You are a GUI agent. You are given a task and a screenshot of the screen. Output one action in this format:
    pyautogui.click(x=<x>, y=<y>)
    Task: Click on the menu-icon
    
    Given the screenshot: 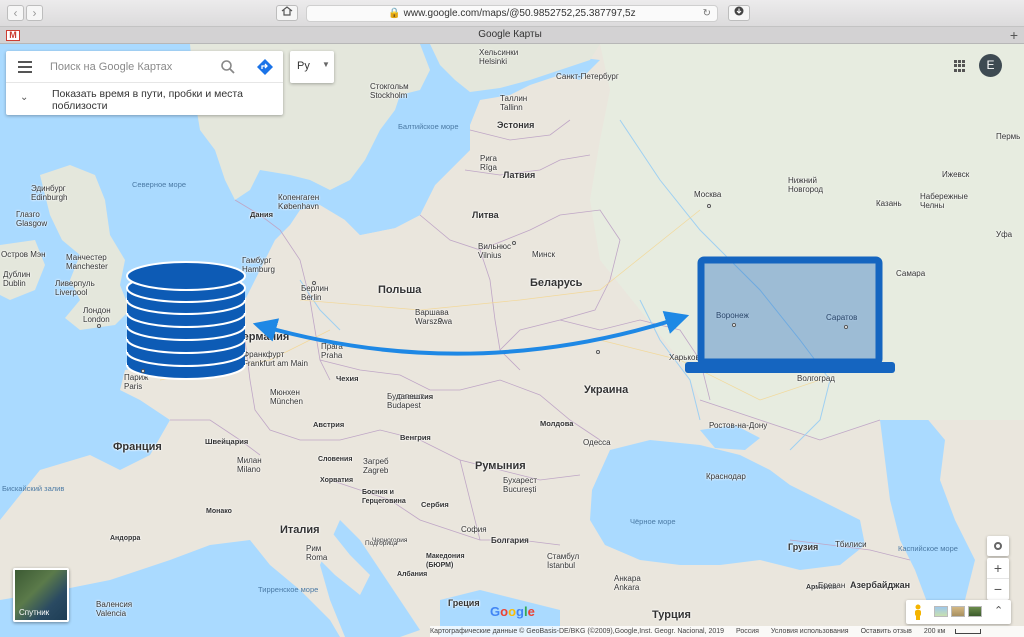 What is the action you would take?
    pyautogui.click(x=25, y=67)
    